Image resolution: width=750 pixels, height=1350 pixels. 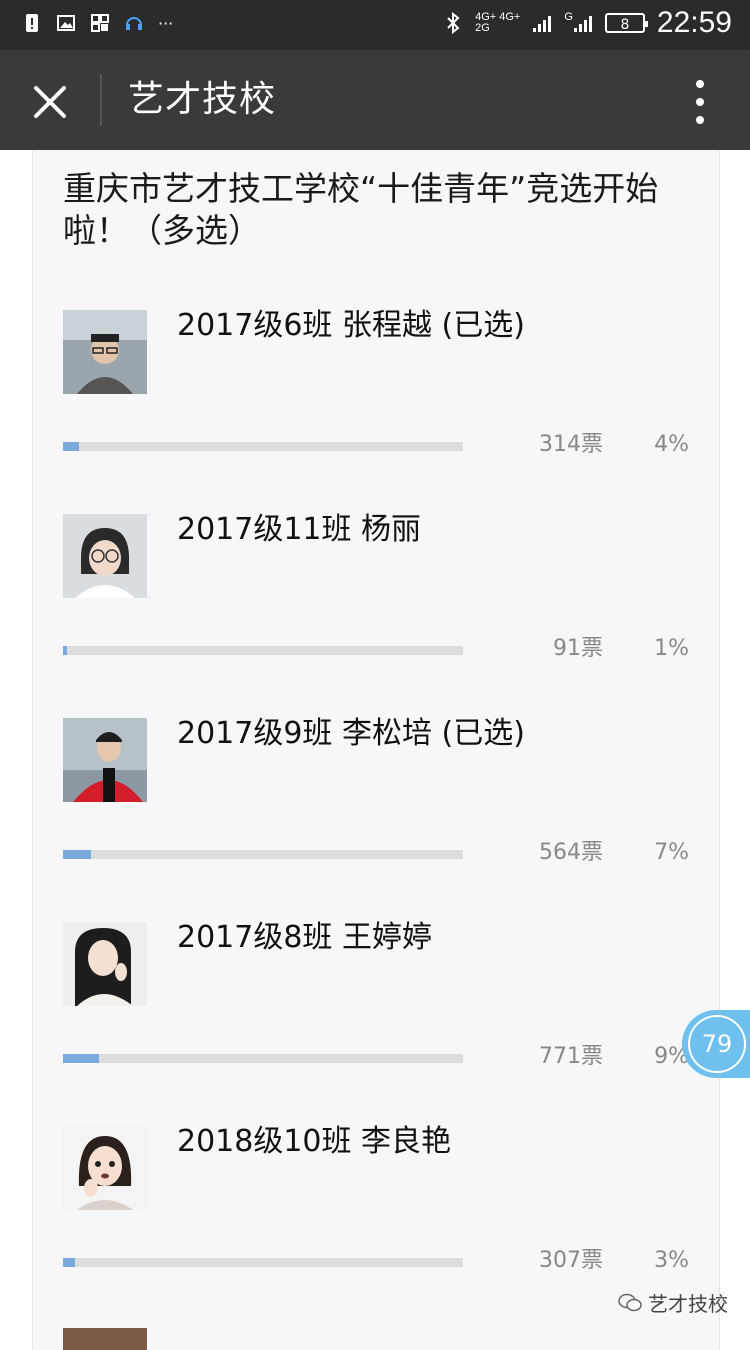 I want to click on floating-count-button: 79, so click(x=716, y=1044).